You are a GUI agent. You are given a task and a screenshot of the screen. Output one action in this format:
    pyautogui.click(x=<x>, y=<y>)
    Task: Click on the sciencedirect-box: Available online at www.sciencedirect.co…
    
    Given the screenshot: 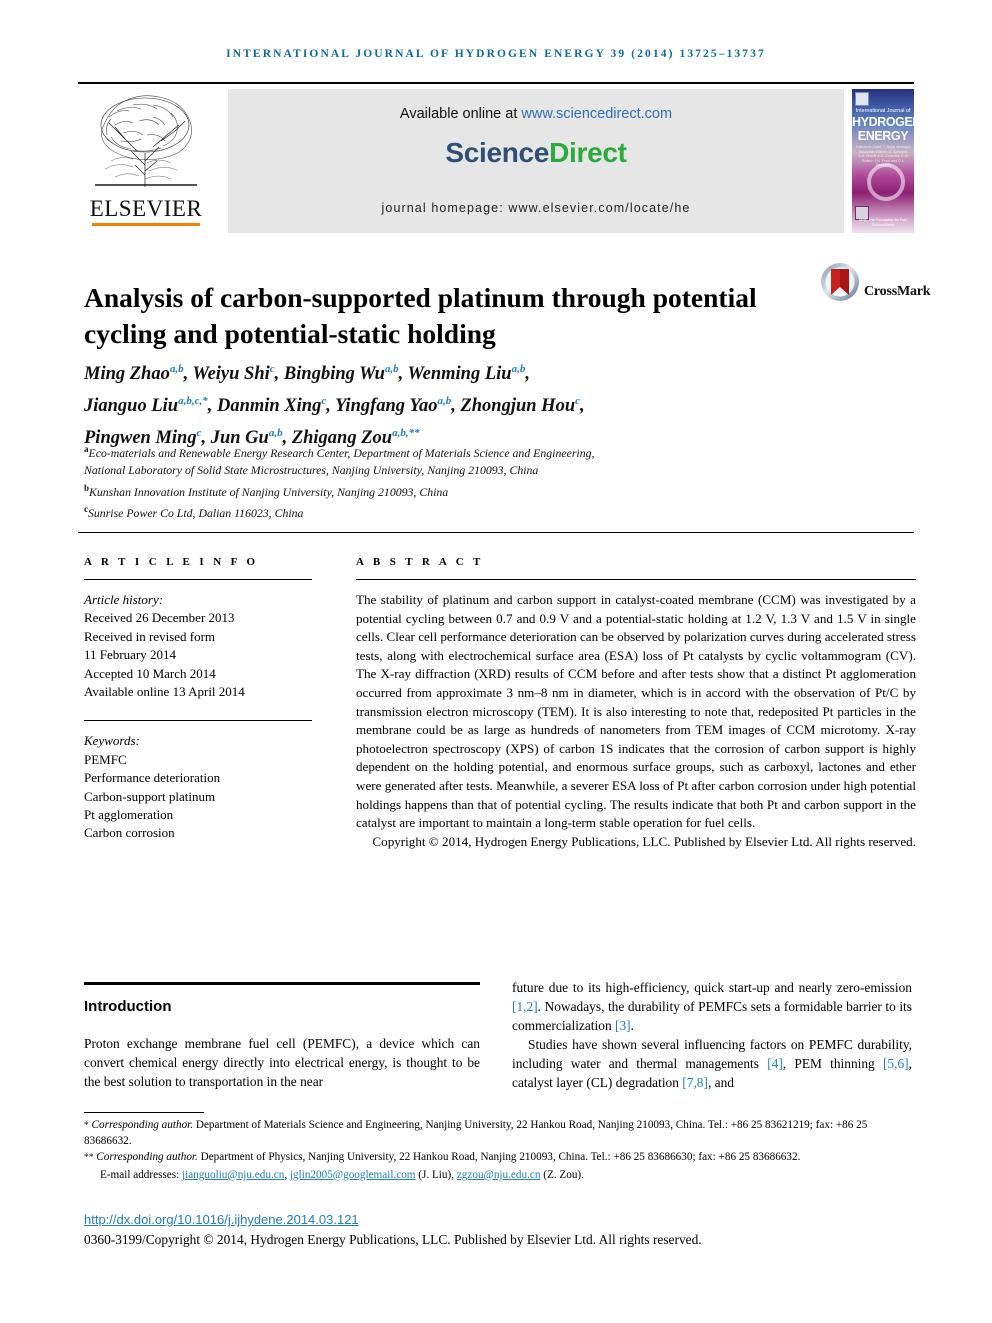 What is the action you would take?
    pyautogui.click(x=536, y=161)
    